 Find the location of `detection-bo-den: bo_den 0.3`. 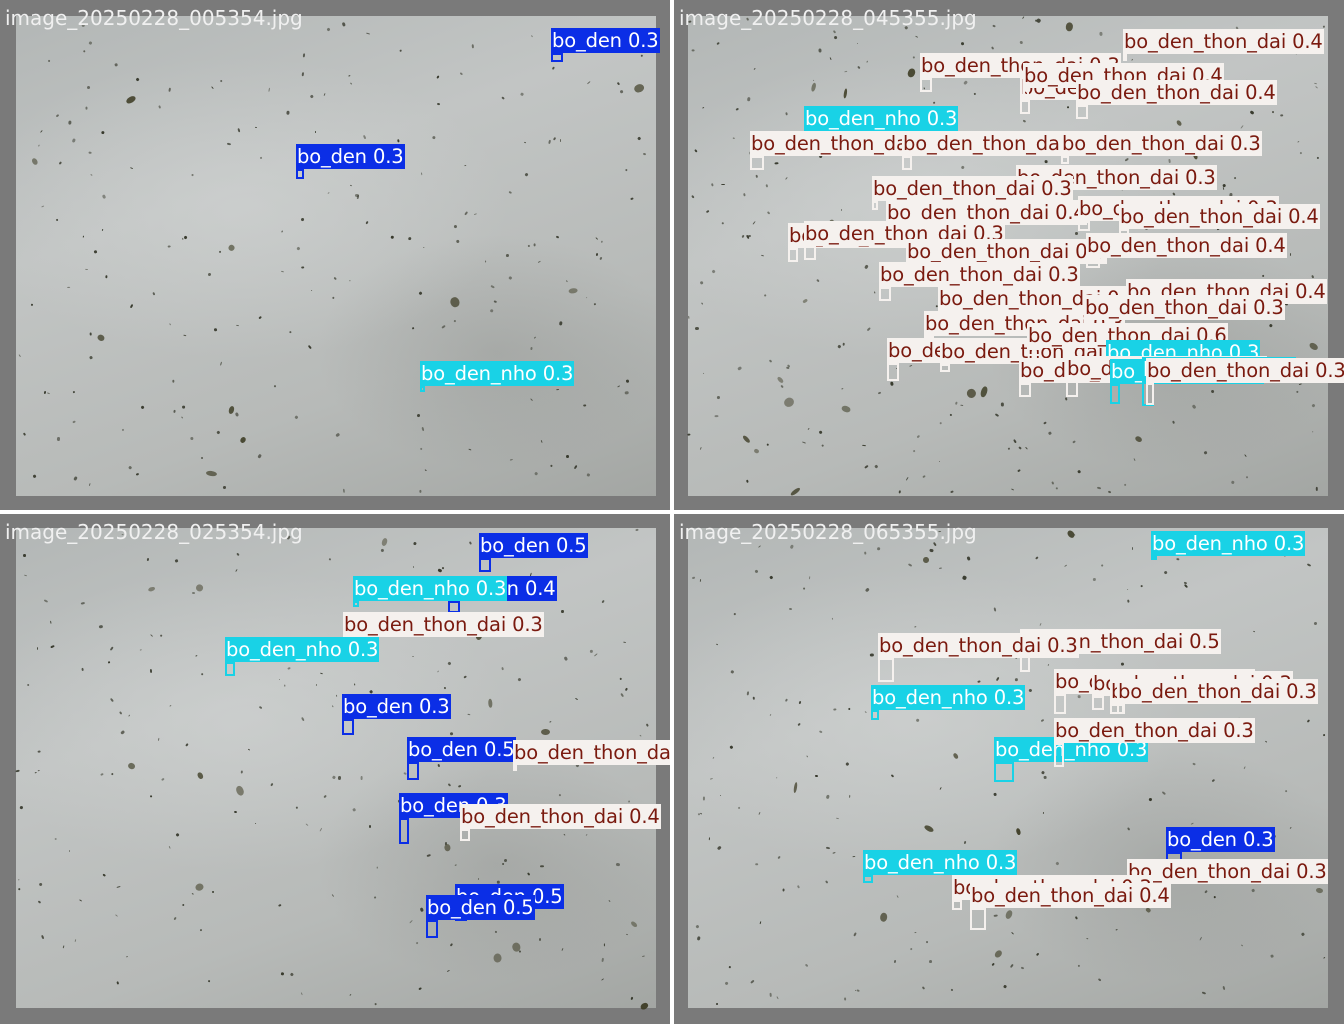

detection-bo-den: bo_den 0.3 is located at coordinates (605, 45).